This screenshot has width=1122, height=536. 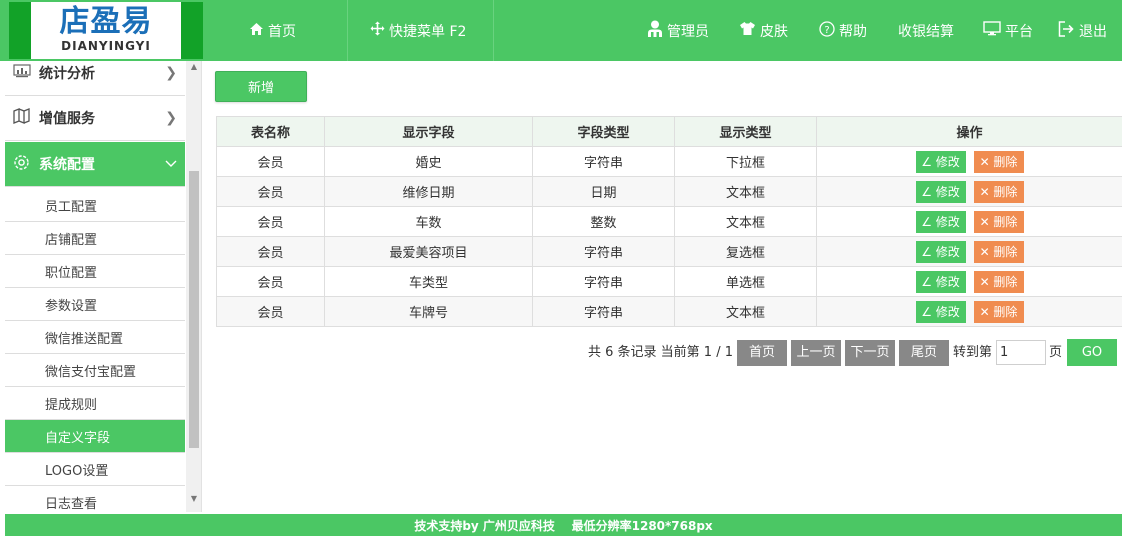 I want to click on goto-page-input, so click(x=1021, y=352).